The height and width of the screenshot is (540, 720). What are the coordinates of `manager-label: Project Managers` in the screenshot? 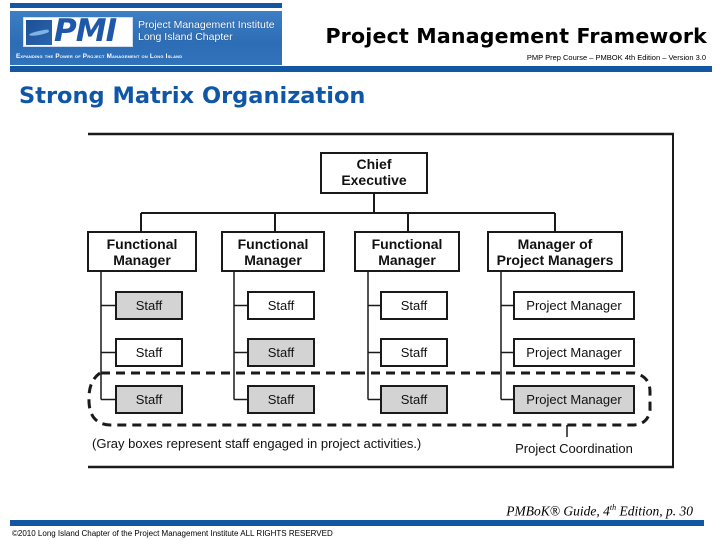 It's located at (555, 260).